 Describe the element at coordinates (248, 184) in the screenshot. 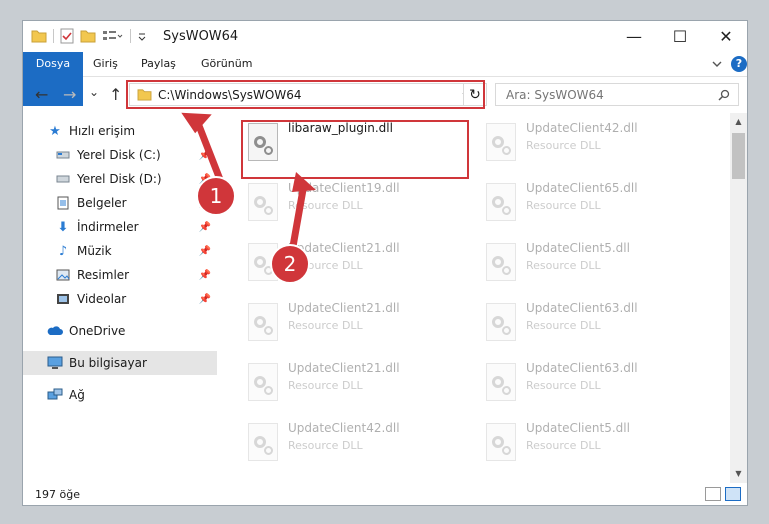

I see `annotation-arrows` at that location.